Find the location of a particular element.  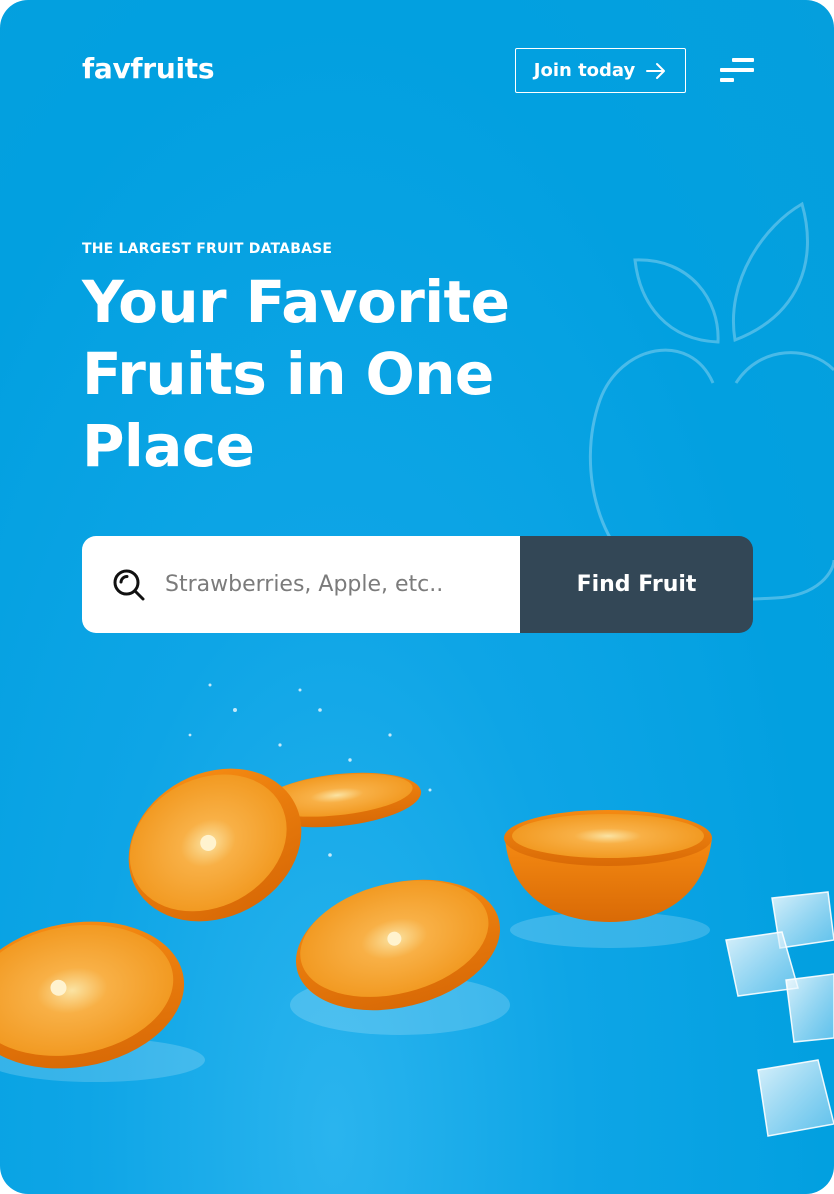

hero-eyebrow: THE LARGEST FRUIT DATABASE is located at coordinates (207, 249).